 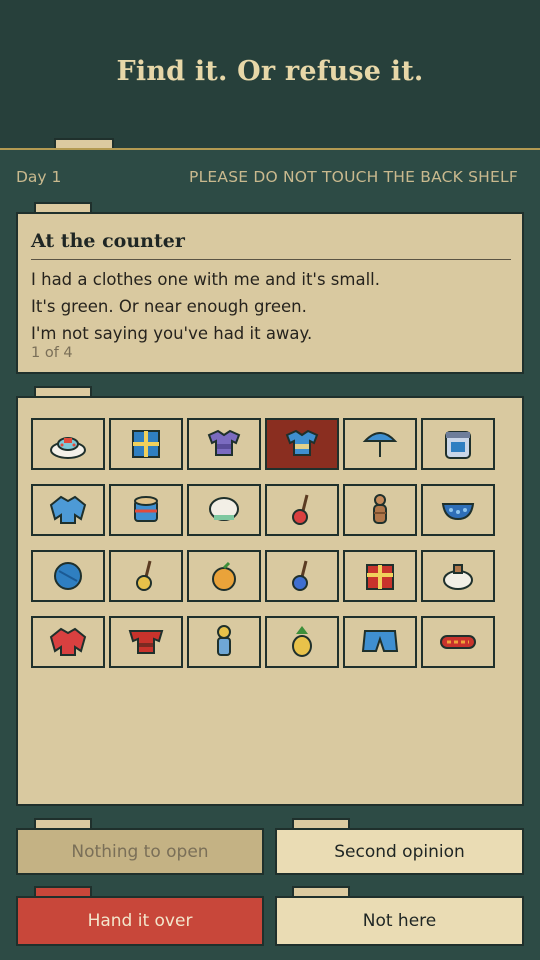 I want to click on purple-shirt-icon, so click(x=224, y=442).